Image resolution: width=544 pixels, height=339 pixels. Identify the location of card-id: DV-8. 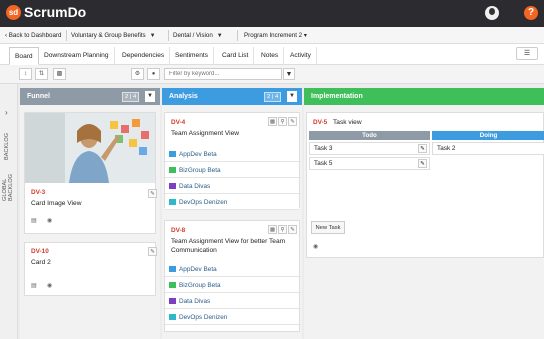
(178, 230).